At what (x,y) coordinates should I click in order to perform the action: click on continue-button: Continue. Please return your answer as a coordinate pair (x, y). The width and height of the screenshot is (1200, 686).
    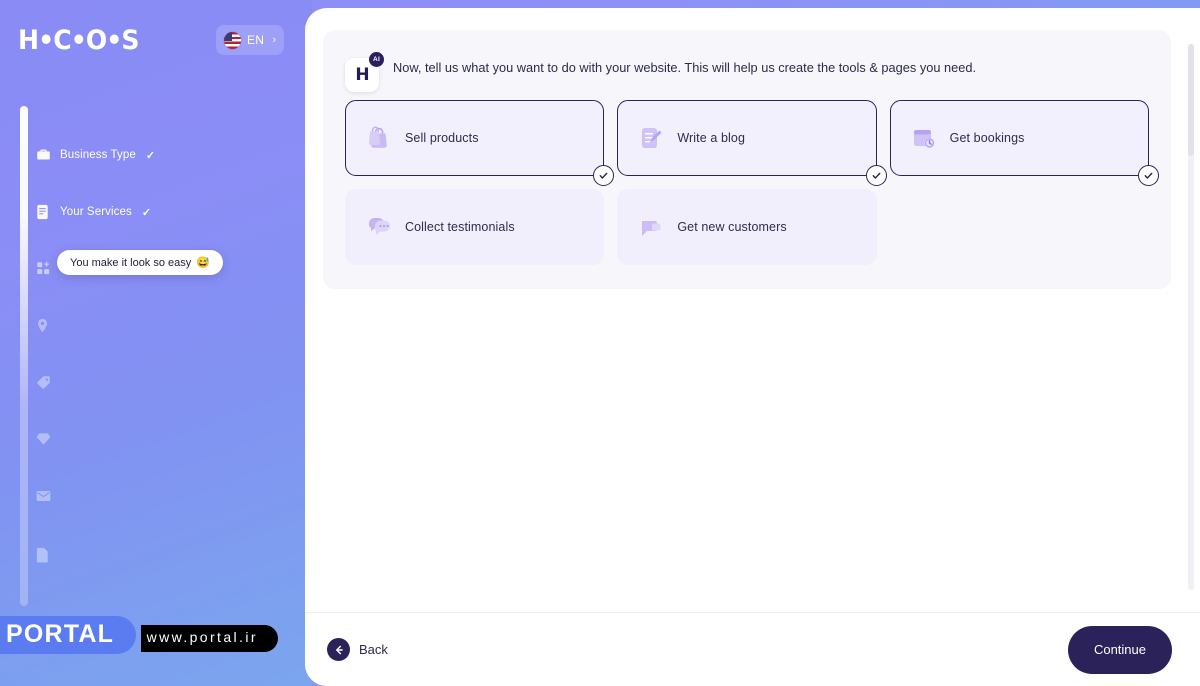
    Looking at the image, I should click on (1119, 649).